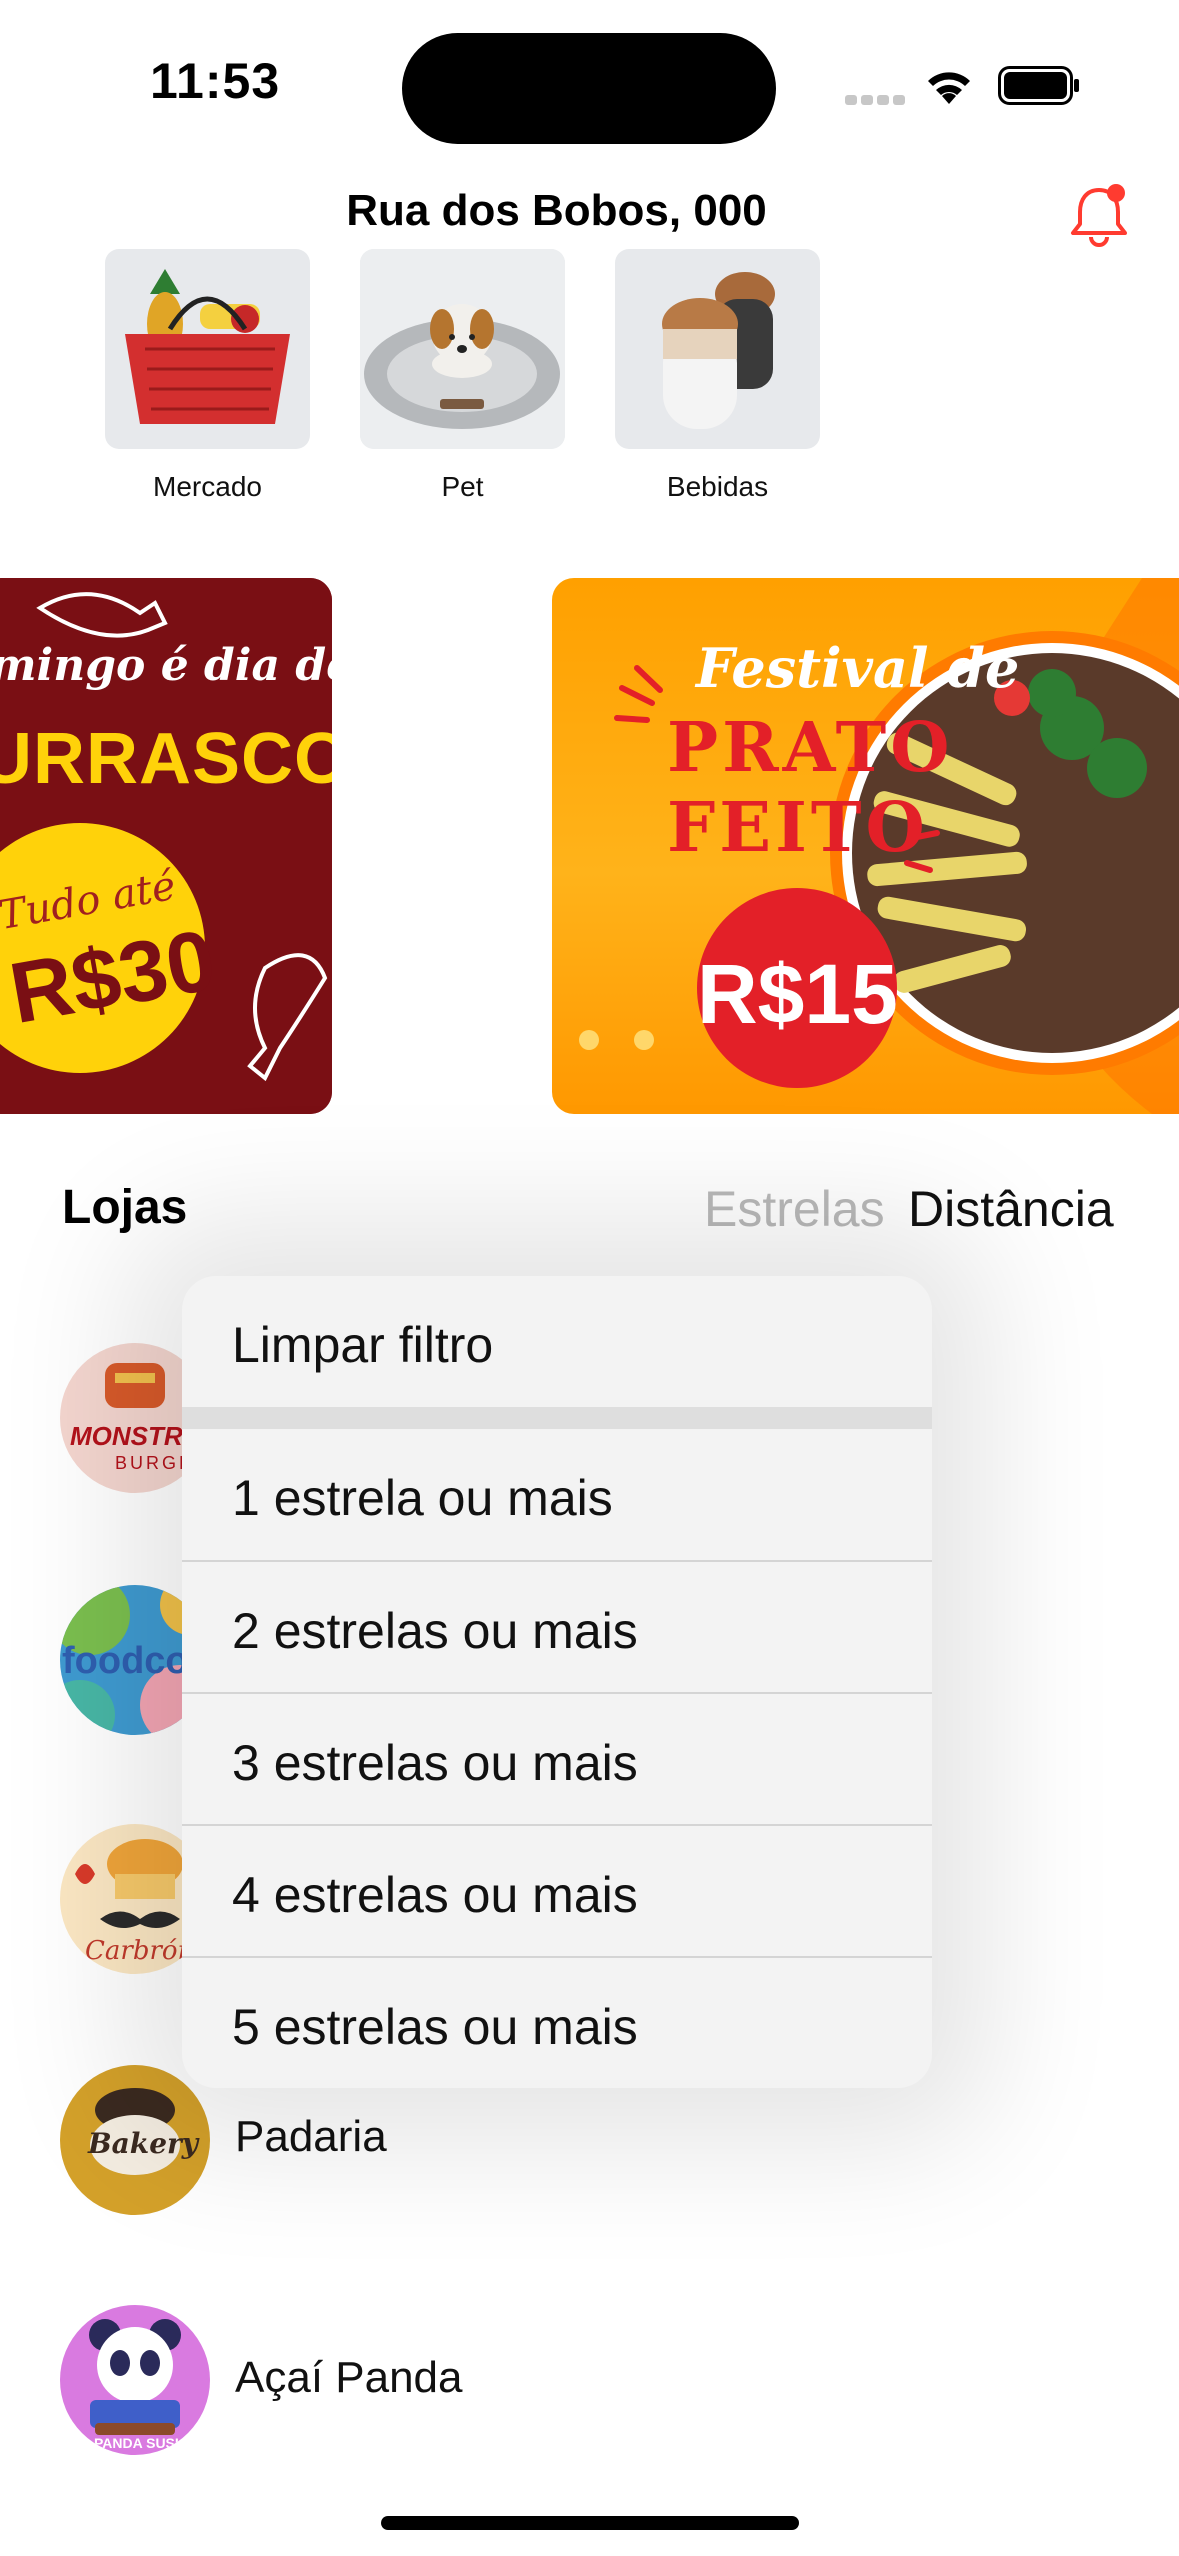 The image size is (1179, 2556). I want to click on coffee-drinks-image, so click(717, 349).